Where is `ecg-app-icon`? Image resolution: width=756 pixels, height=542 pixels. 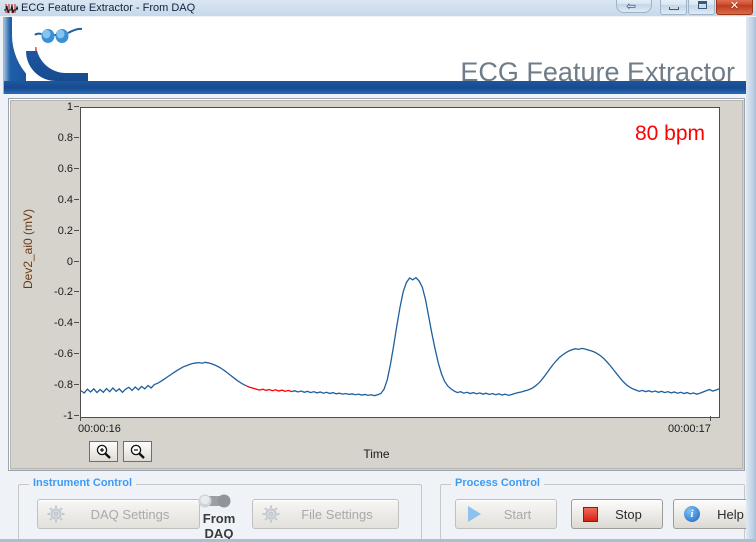 ecg-app-icon is located at coordinates (11, 8).